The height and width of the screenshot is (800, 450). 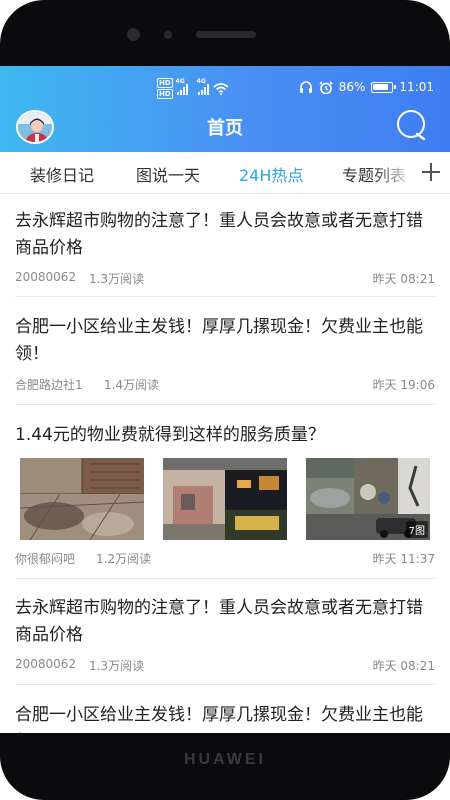 What do you see at coordinates (201, 81) in the screenshot?
I see `network-type-2: 4G` at bounding box center [201, 81].